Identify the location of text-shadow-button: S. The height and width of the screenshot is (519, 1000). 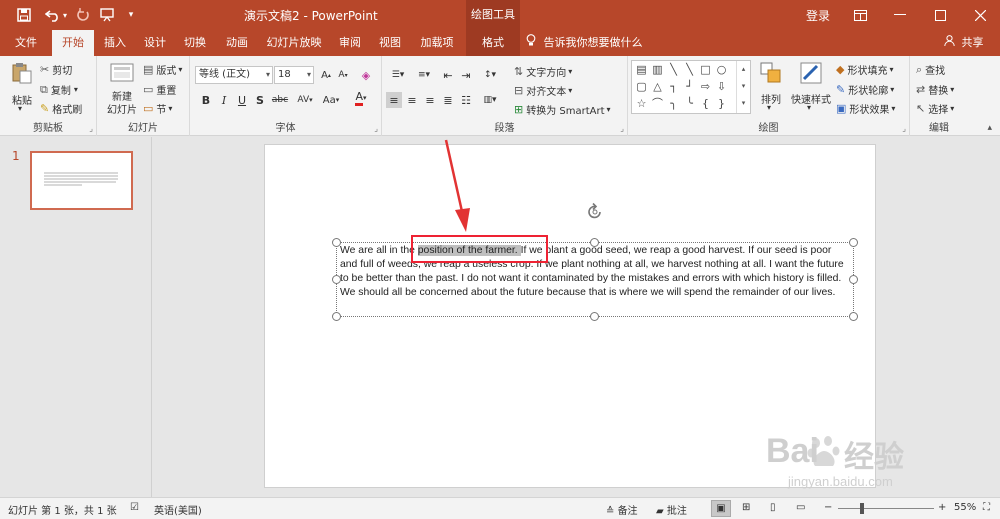
(260, 100).